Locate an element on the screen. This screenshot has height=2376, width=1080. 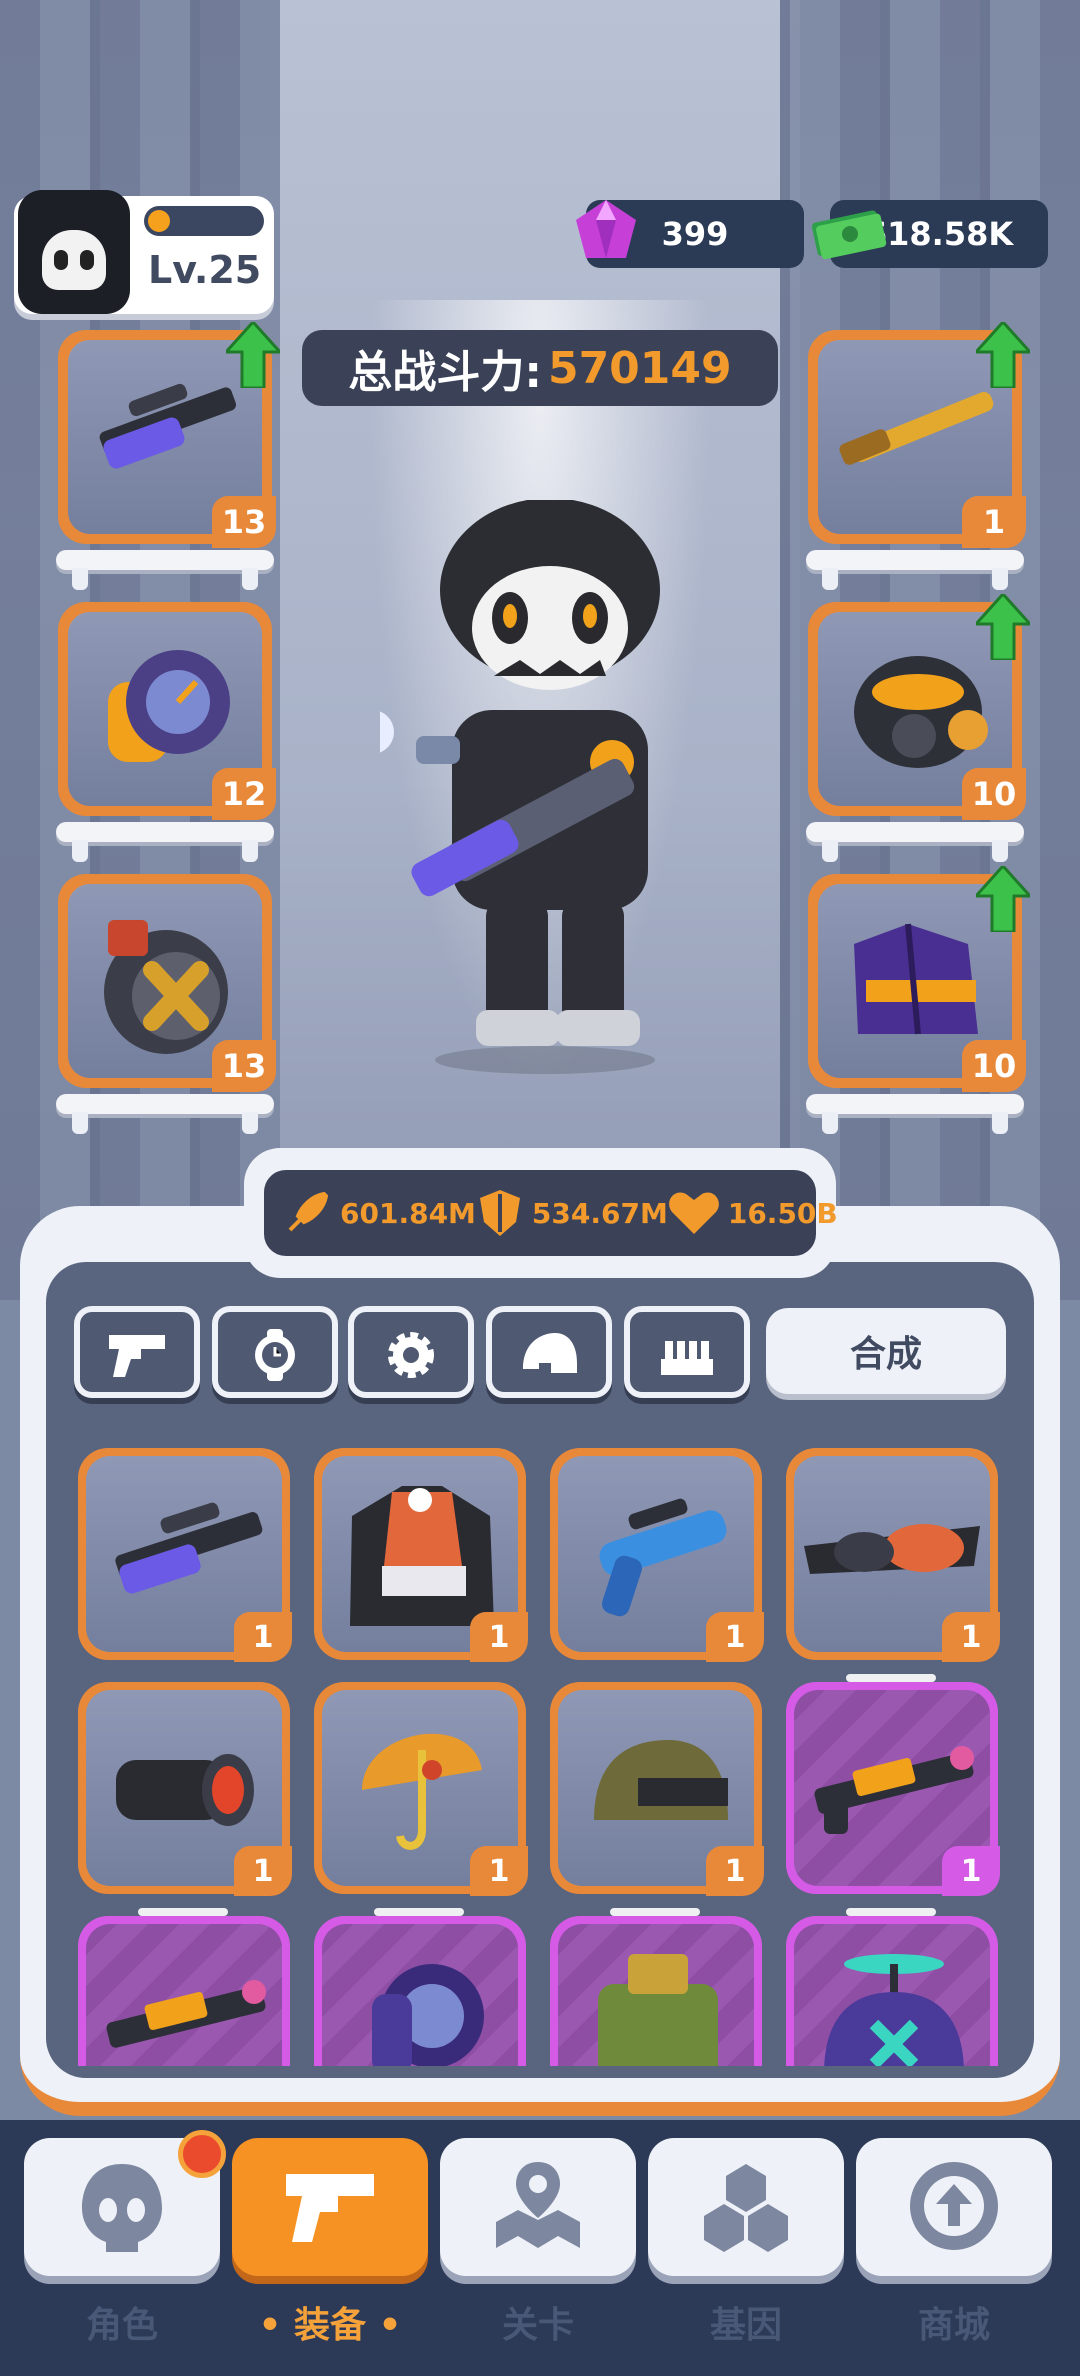
nav-stages is located at coordinates (538, 2207).